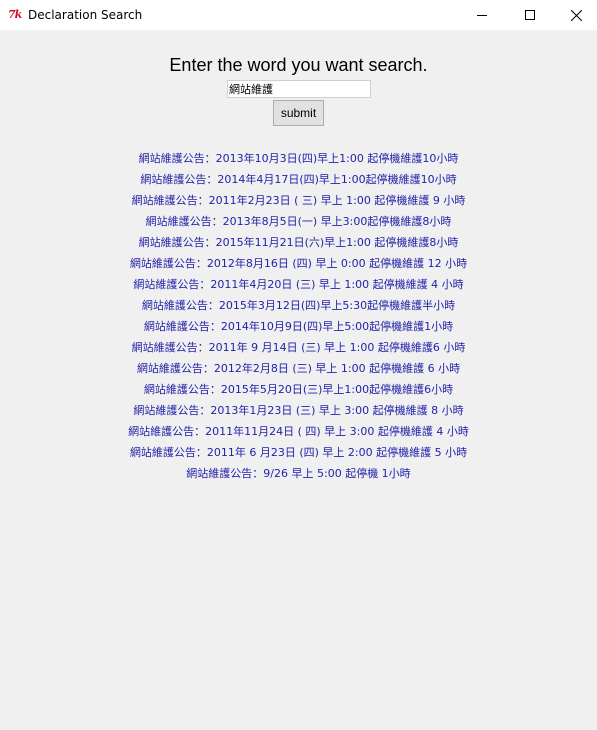  I want to click on result-item: 網站維護公告：2015年11月21日(六)早上1:00 起停機維護8小時, so click(298, 242).